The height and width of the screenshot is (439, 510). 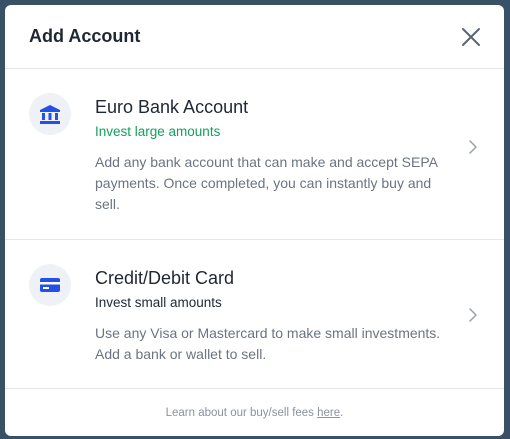 What do you see at coordinates (342, 413) in the screenshot?
I see `footer-suffix: .` at bounding box center [342, 413].